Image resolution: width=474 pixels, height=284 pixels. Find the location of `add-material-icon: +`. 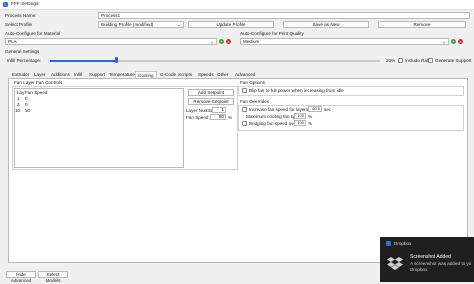

add-material-icon: + is located at coordinates (221, 41).